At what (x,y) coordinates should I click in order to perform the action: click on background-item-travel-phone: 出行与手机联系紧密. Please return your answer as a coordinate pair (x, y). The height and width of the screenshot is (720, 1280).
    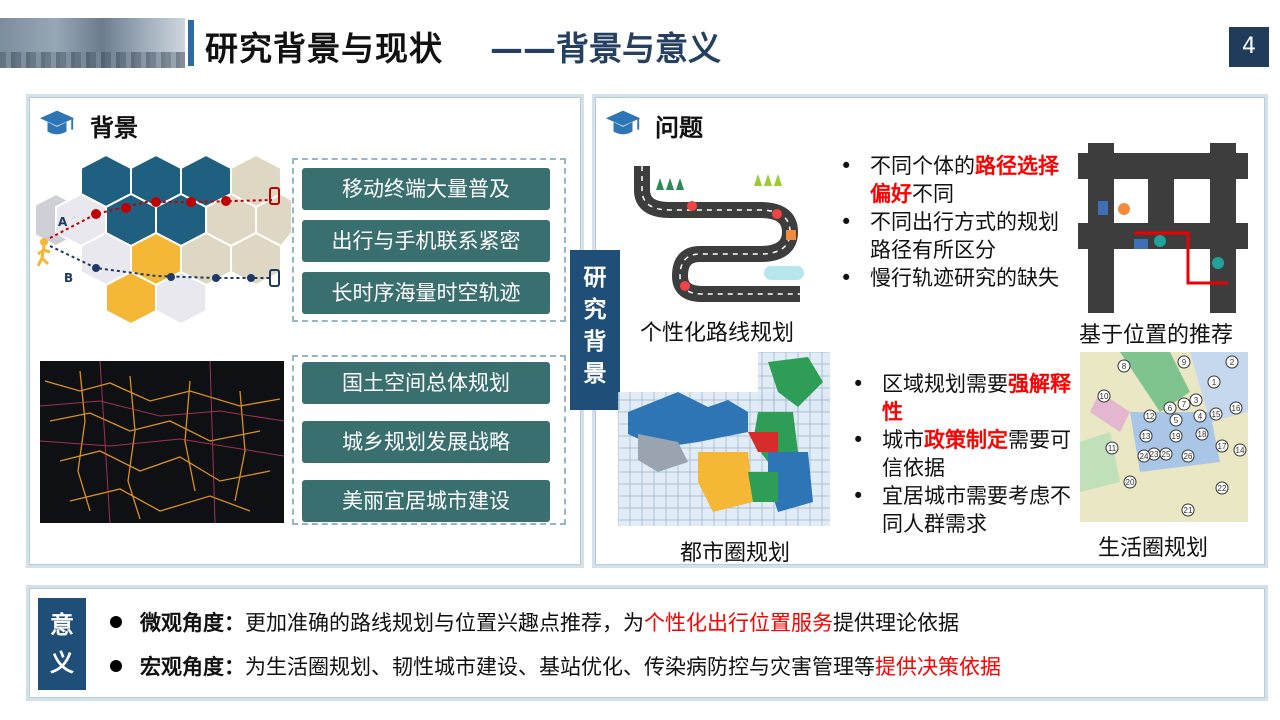
    Looking at the image, I should click on (426, 241).